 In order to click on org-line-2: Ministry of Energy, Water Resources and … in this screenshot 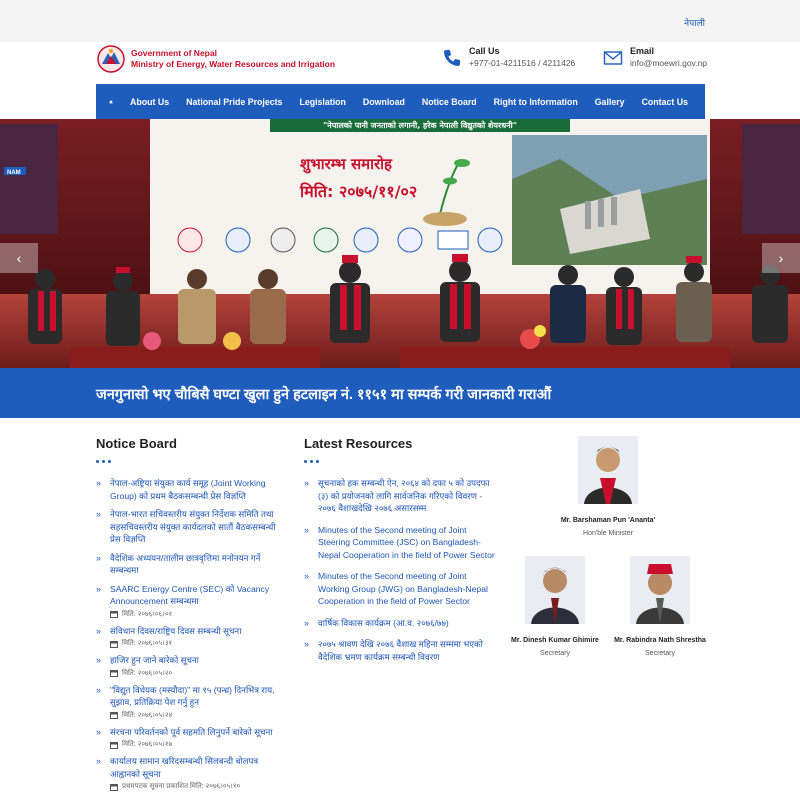, I will do `click(233, 64)`.